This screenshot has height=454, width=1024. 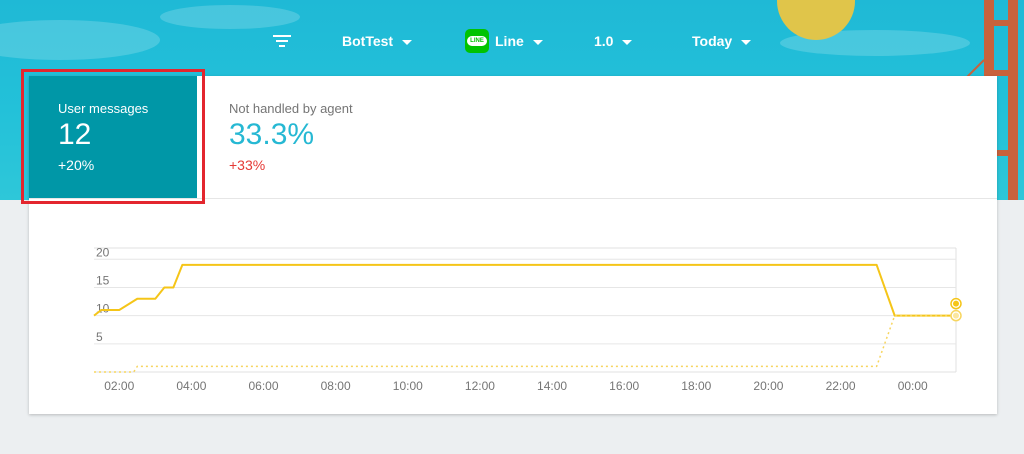 I want to click on version-selector: 1.0, so click(x=613, y=41).